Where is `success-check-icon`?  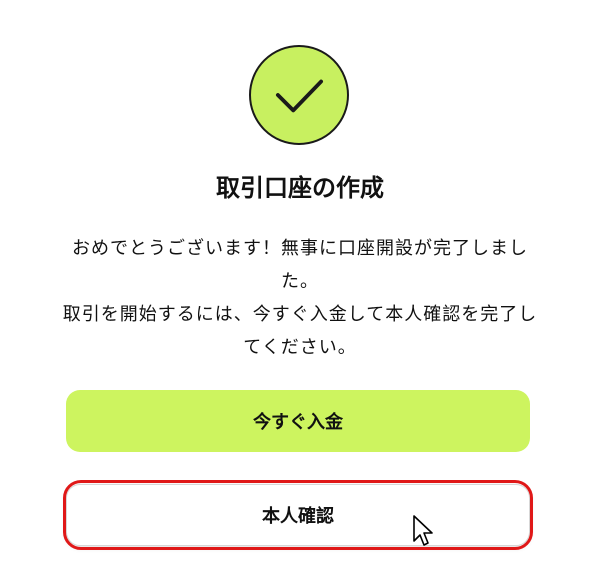
success-check-icon is located at coordinates (299, 95).